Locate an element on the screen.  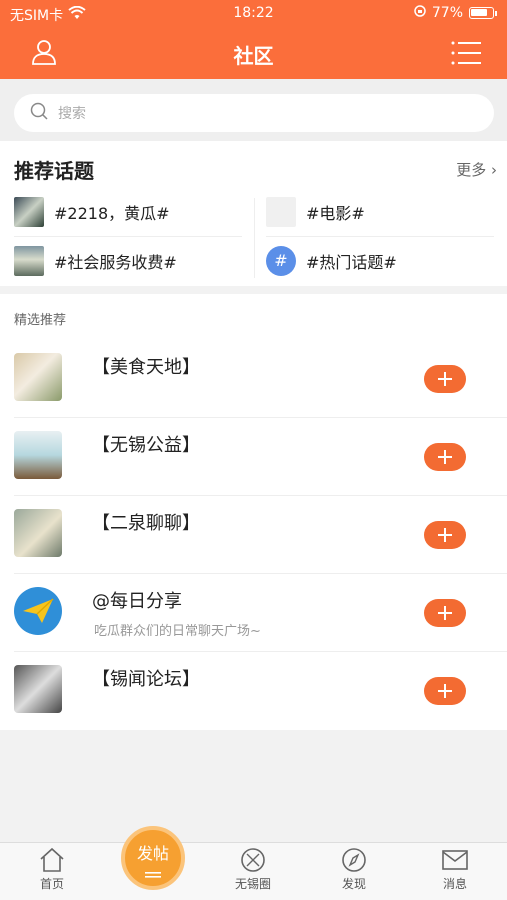
post-button: 发帖 is located at coordinates (153, 858).